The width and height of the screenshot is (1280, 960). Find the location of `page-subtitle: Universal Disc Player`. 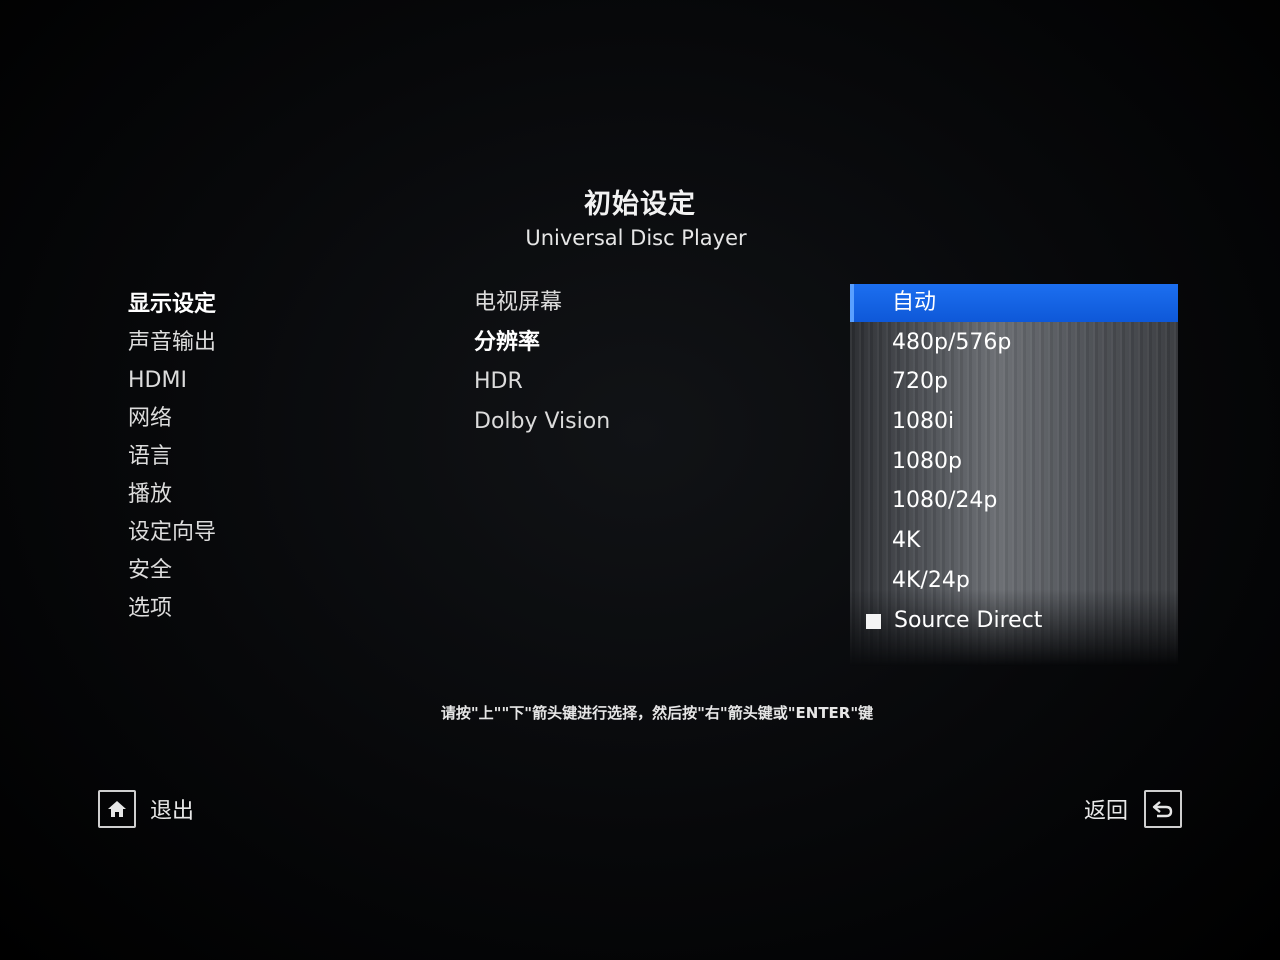

page-subtitle: Universal Disc Player is located at coordinates (636, 238).